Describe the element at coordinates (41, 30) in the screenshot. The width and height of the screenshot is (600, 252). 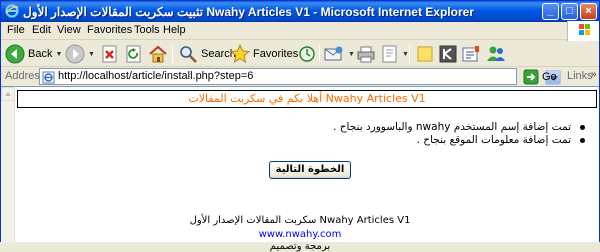
I see `menu-edit: Edit` at that location.